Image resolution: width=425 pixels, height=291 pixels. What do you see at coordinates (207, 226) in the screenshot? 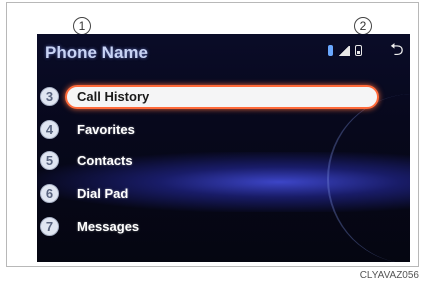
I see `menu-item-messages: 7 Messages` at bounding box center [207, 226].